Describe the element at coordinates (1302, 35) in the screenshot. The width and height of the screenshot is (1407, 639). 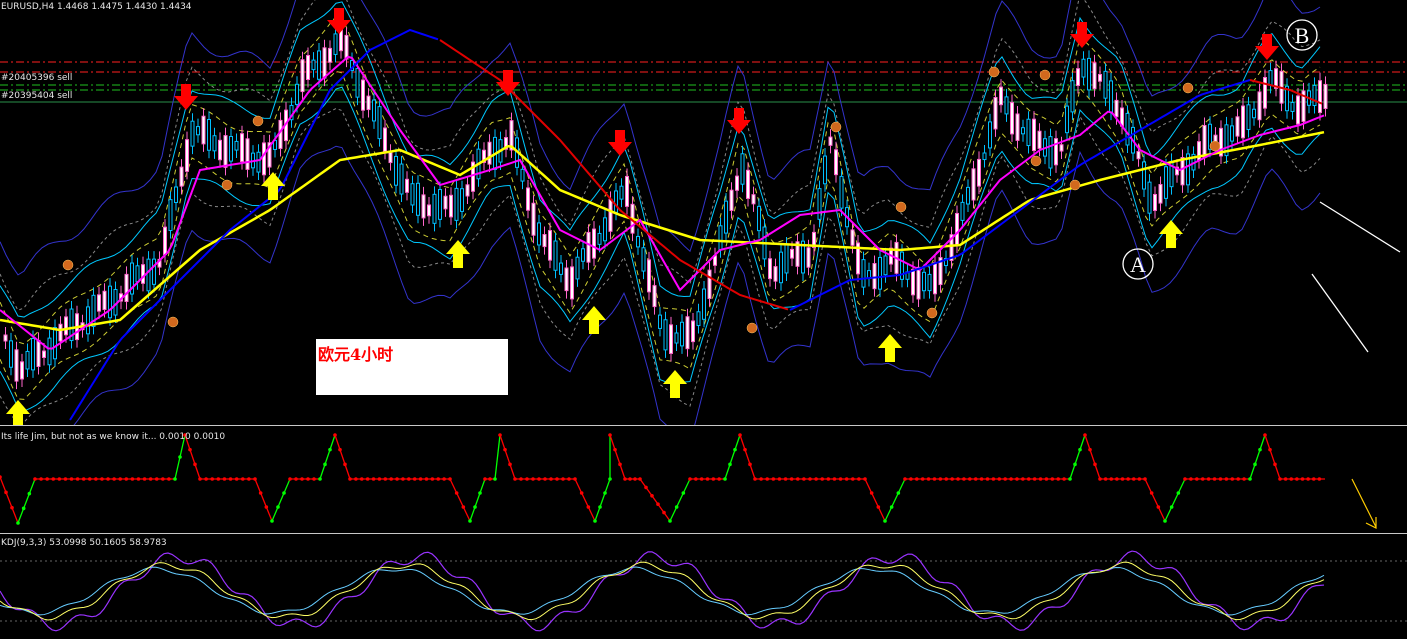
I see `point-b-label: B` at that location.